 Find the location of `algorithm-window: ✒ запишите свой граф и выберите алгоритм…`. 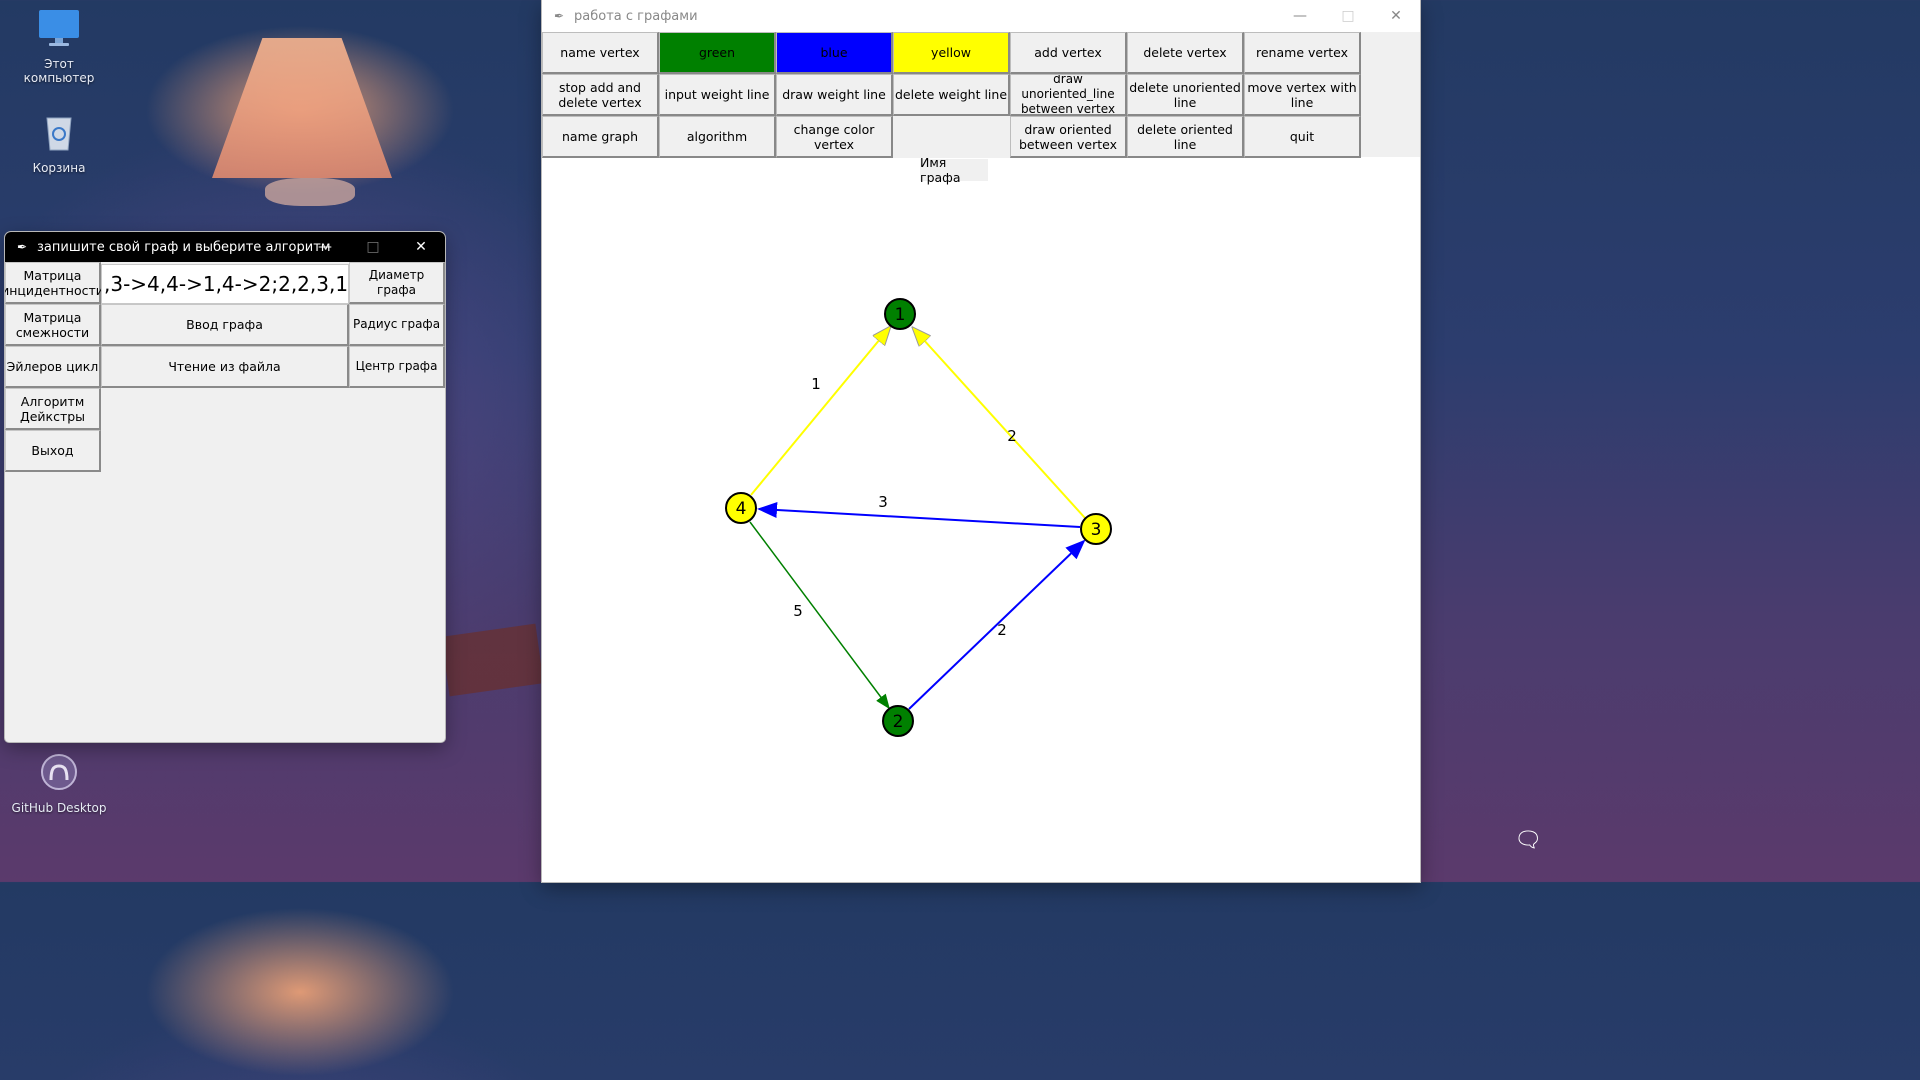

algorithm-window: ✒ запишите свой граф и выберите алгоритм… is located at coordinates (225, 487).